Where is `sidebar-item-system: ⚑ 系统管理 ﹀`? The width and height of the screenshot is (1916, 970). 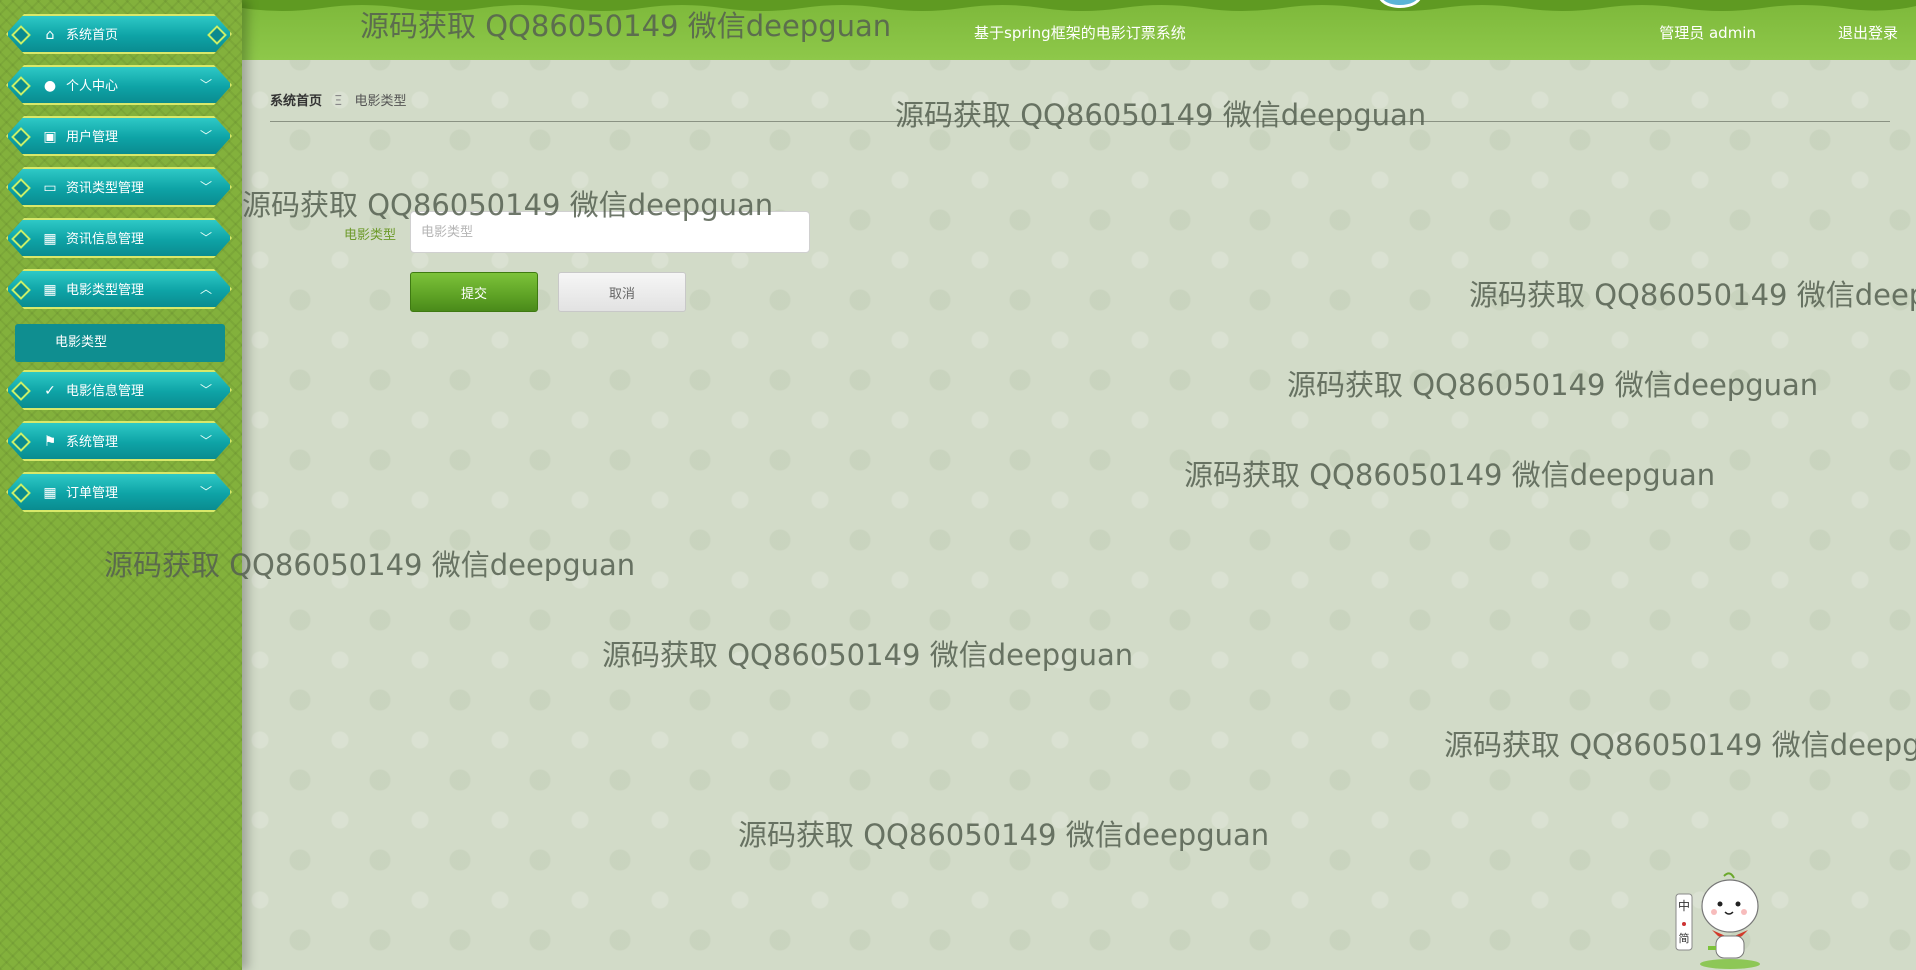
sidebar-item-system: ⚑ 系统管理 ﹀ is located at coordinates (119, 441).